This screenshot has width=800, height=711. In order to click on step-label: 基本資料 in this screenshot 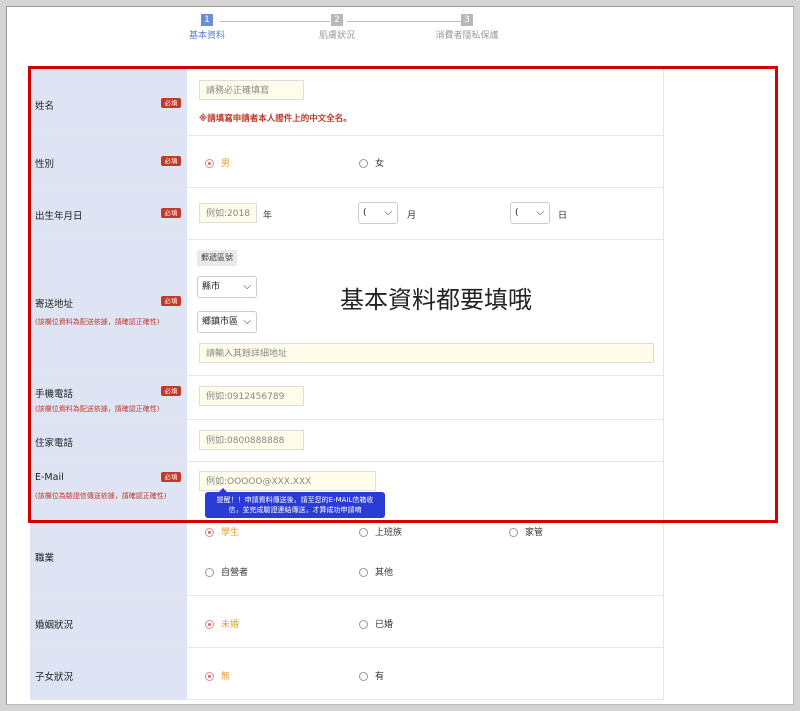, I will do `click(206, 36)`.